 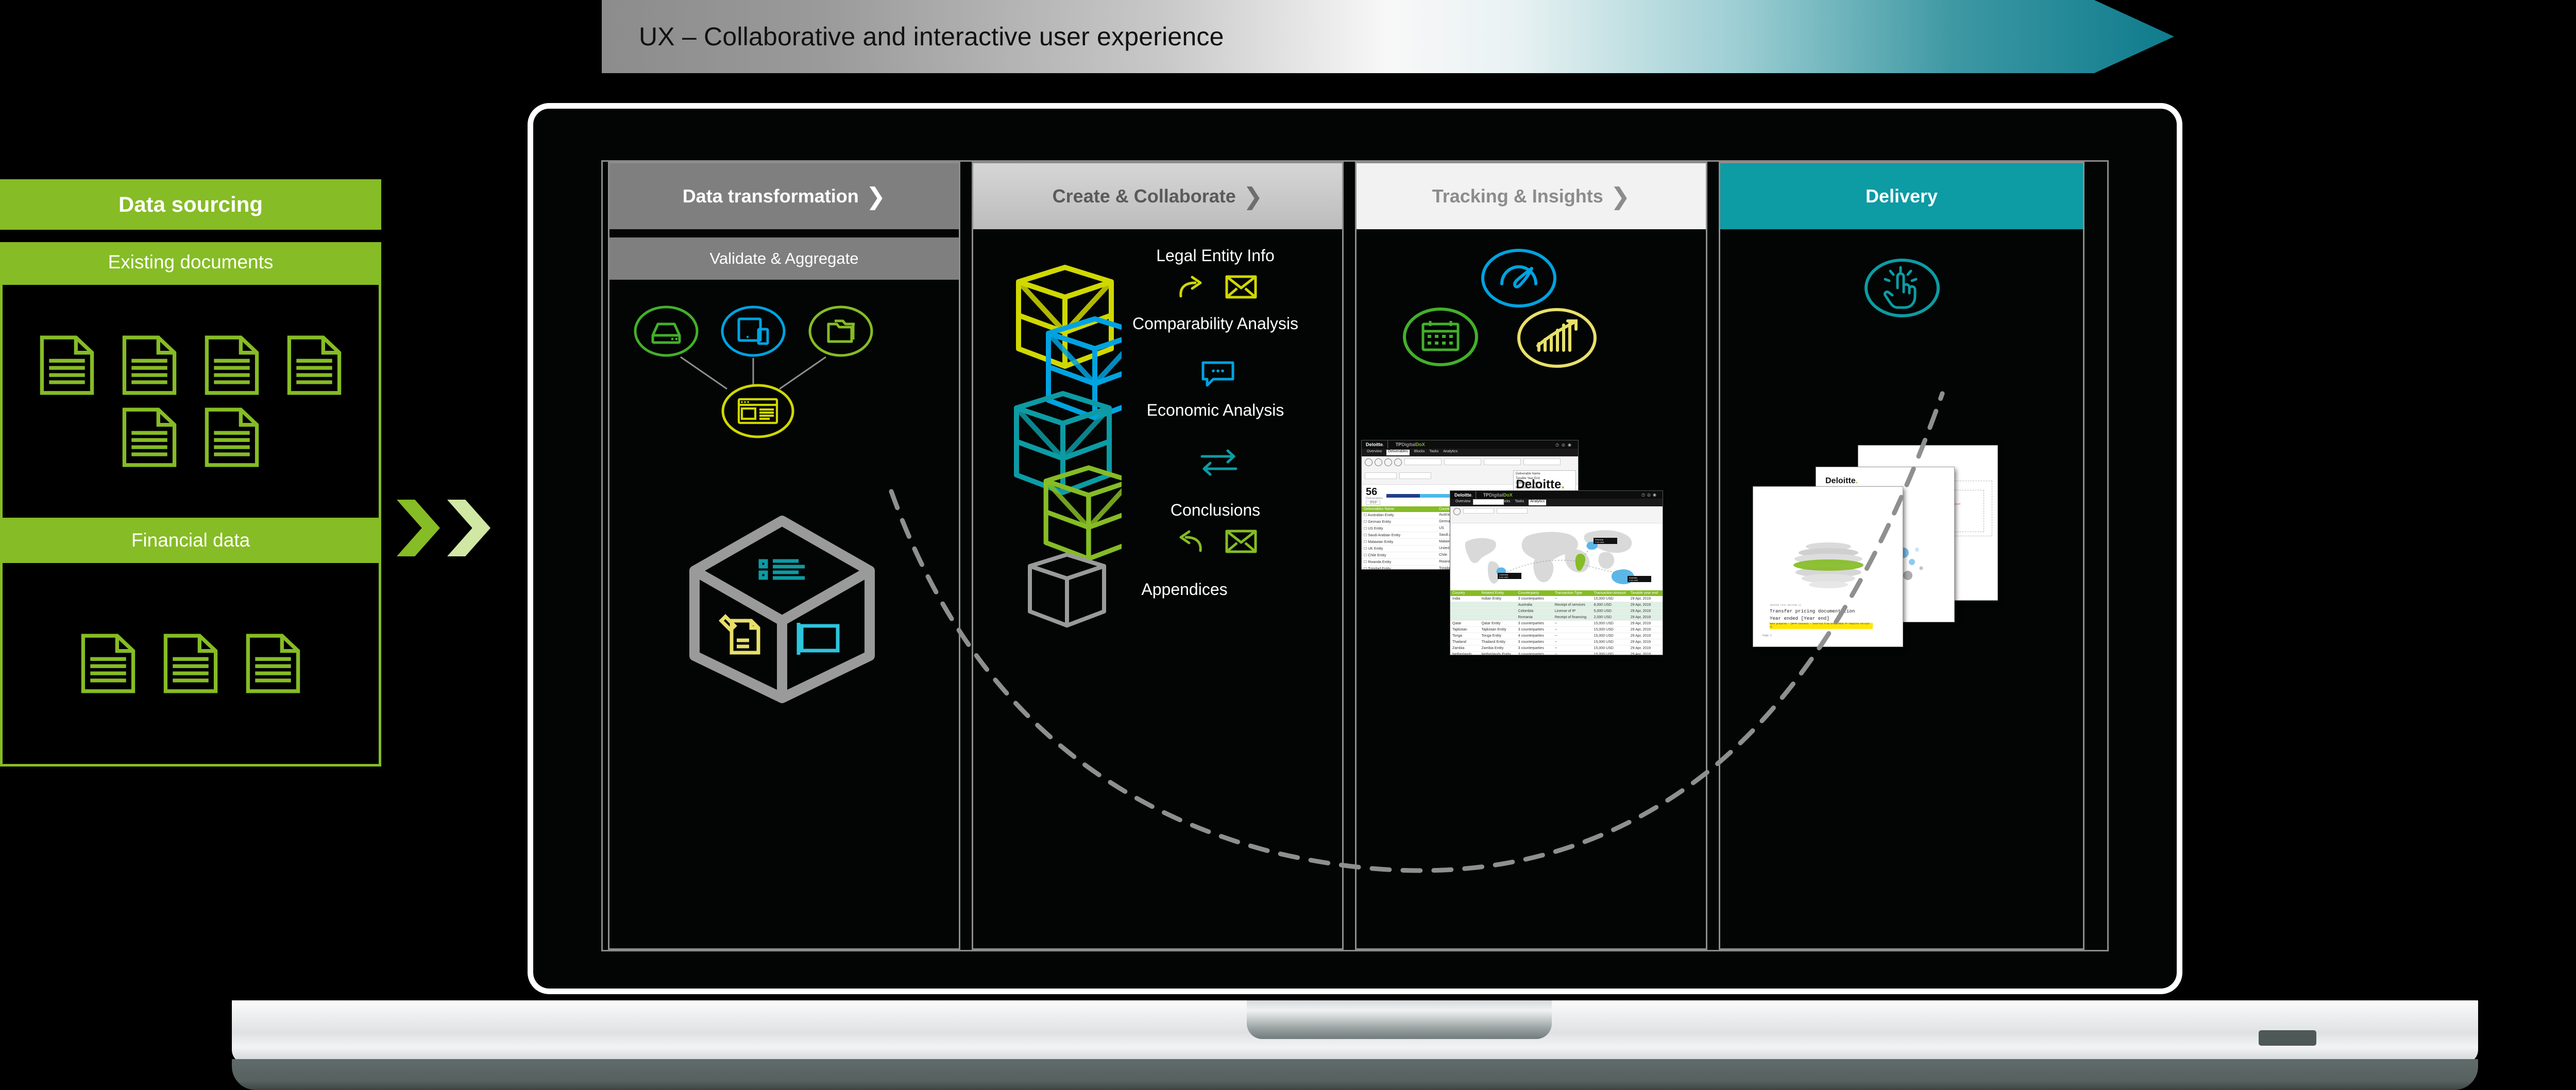 I want to click on kpi-year: 2019, so click(x=1373, y=502).